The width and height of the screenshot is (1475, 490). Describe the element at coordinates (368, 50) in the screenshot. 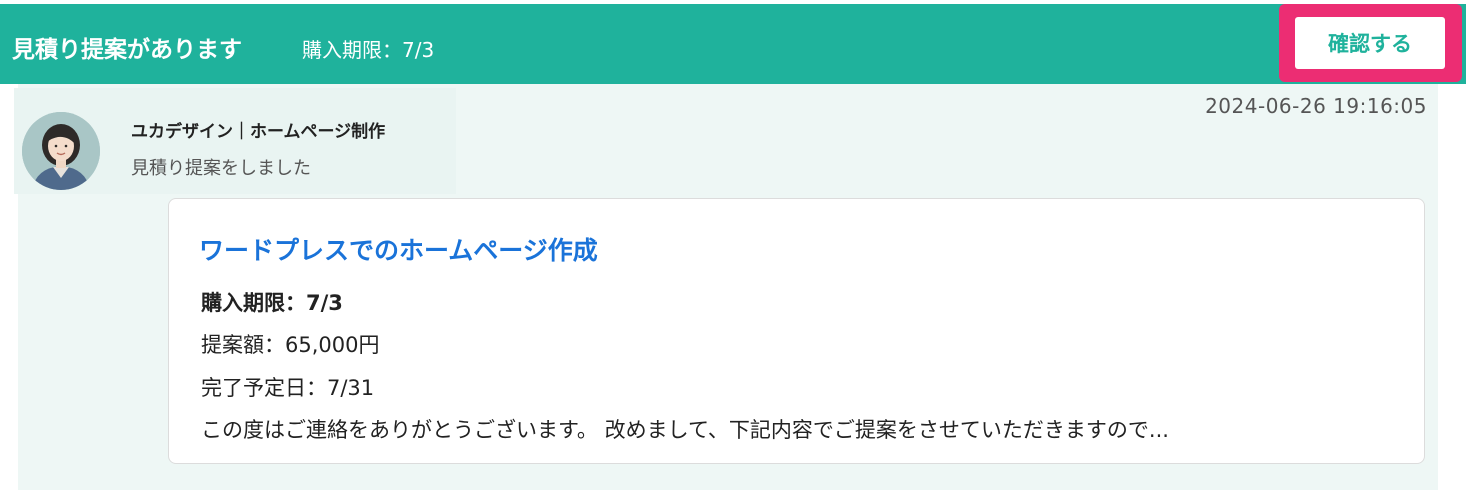

I see `header-deadline: 購入期限：7/3` at that location.